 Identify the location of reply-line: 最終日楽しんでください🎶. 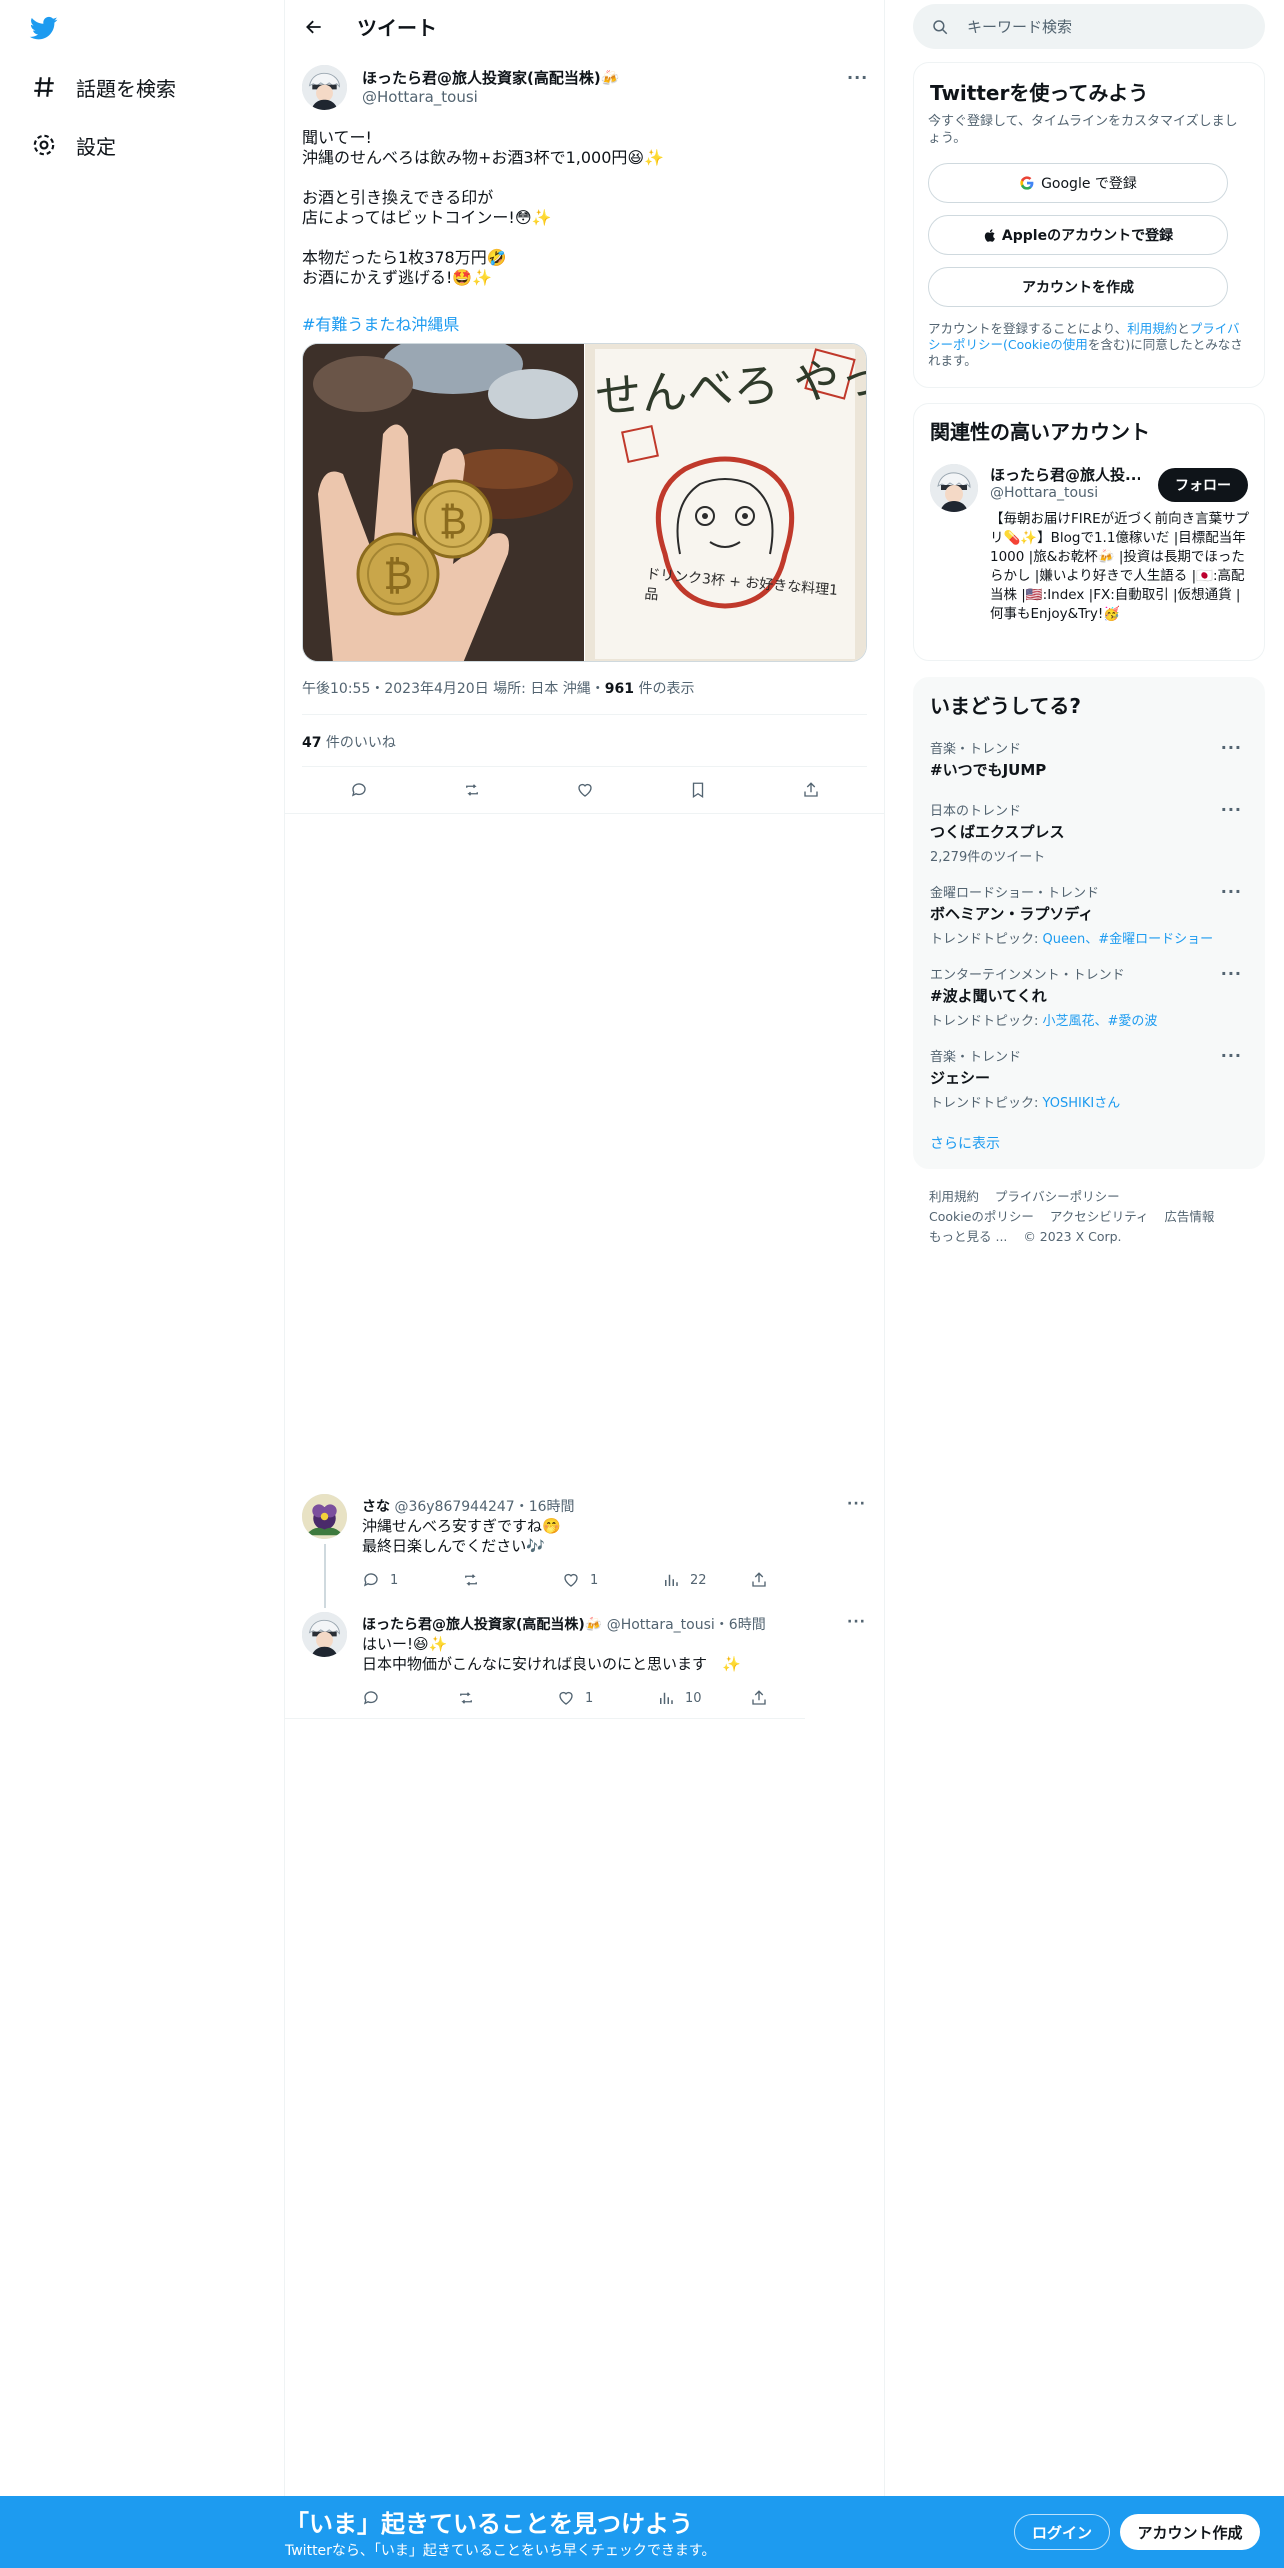
(453, 1546).